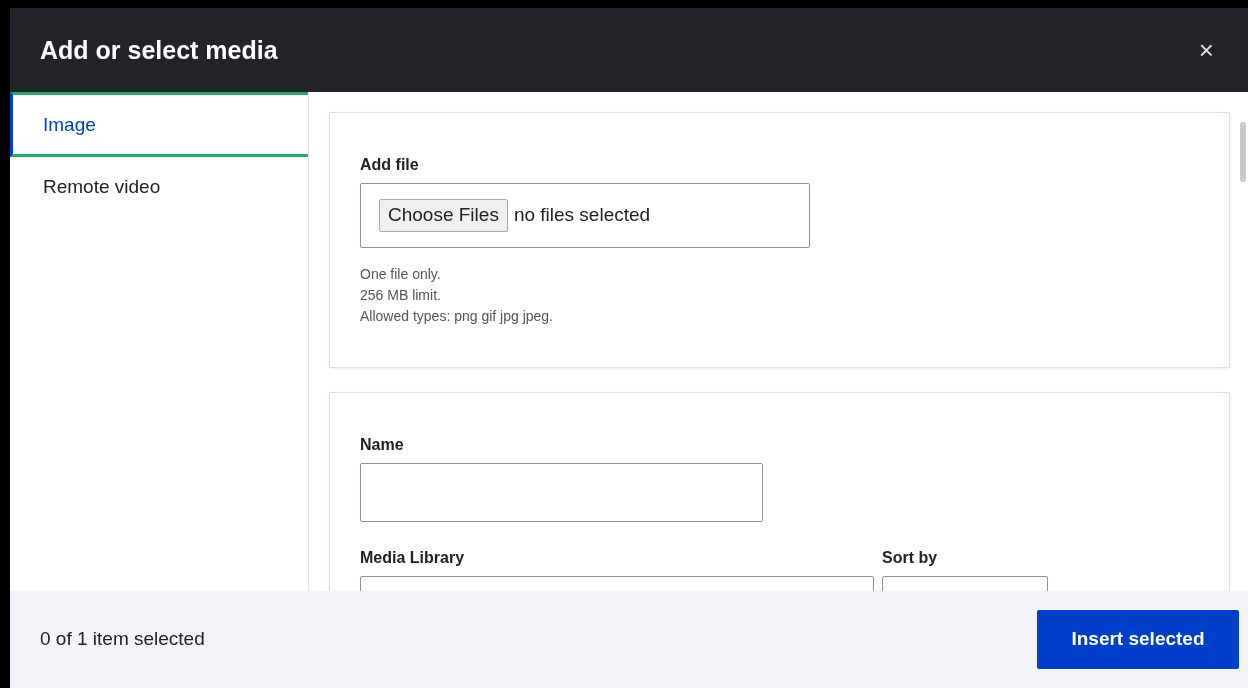 The height and width of the screenshot is (688, 1248). Describe the element at coordinates (561, 492) in the screenshot. I see `name-input` at that location.